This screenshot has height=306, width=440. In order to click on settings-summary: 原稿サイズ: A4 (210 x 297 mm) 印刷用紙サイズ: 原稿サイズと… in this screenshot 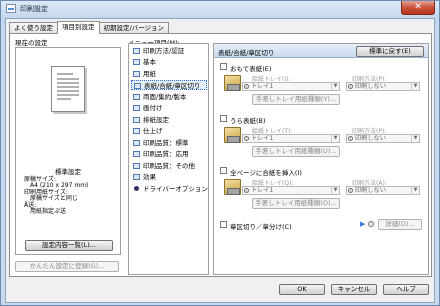, I will do `click(56, 196)`.